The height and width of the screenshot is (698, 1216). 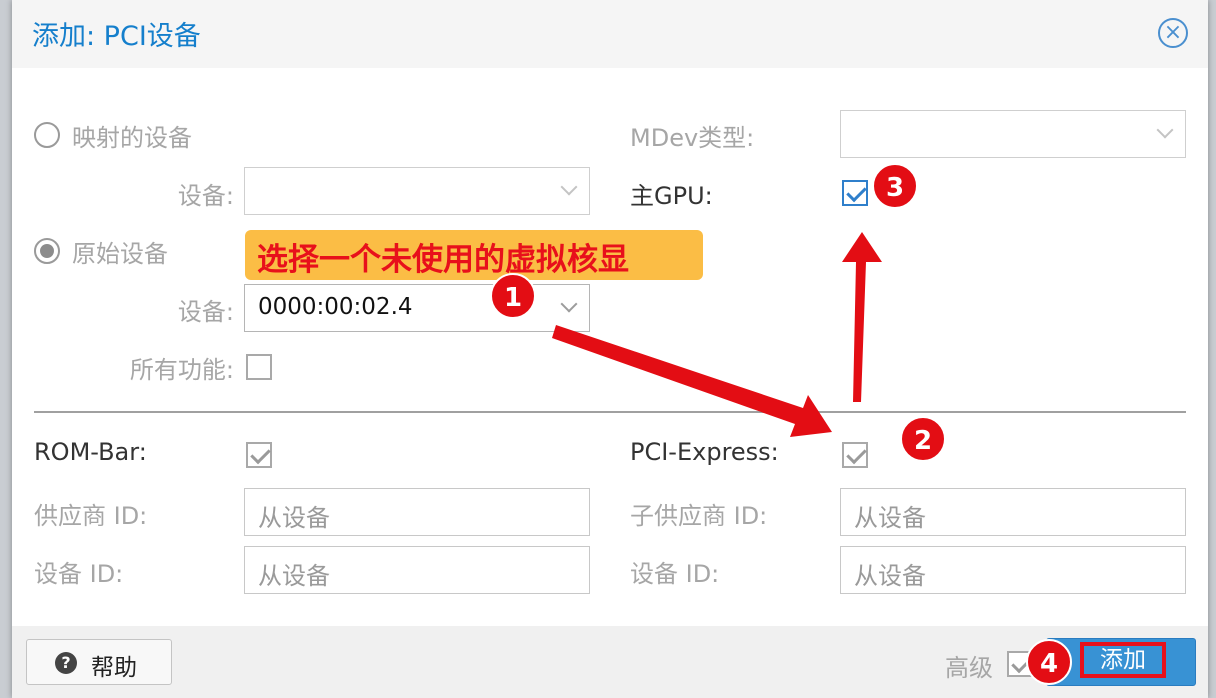 What do you see at coordinates (895, 186) in the screenshot?
I see `annotation-badge-3: 3` at bounding box center [895, 186].